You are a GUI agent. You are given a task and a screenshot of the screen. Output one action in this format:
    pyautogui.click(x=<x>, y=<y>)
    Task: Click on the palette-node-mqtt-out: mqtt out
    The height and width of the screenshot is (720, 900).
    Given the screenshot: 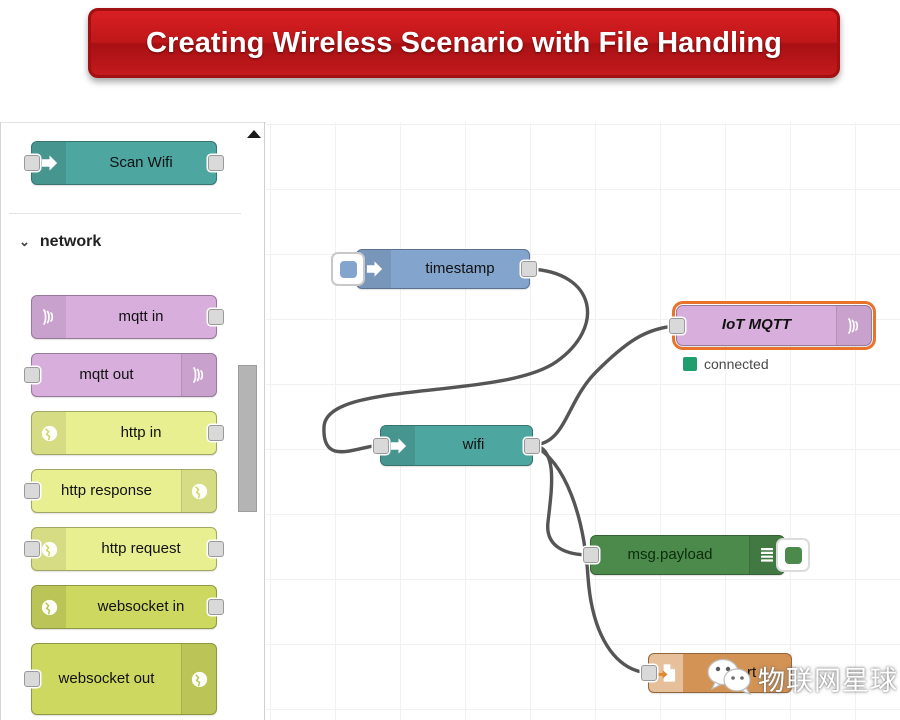 What is the action you would take?
    pyautogui.click(x=120, y=375)
    